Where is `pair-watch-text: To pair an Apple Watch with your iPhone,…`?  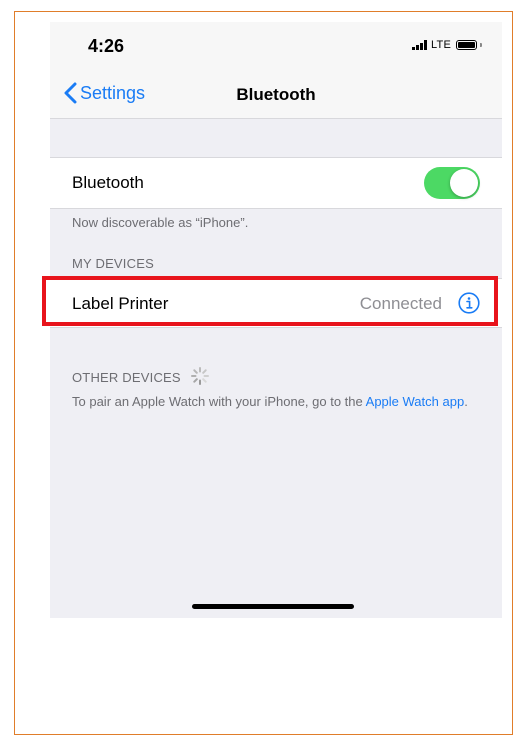 pair-watch-text: To pair an Apple Watch with your iPhone,… is located at coordinates (272, 401).